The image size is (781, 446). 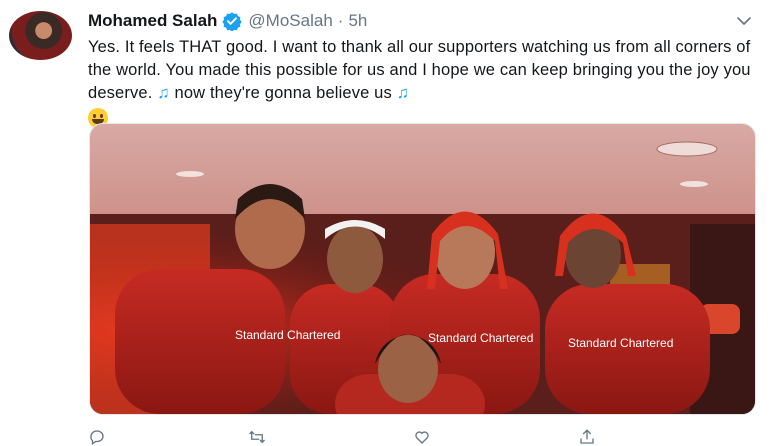 I want to click on retweet-icon, so click(x=257, y=437).